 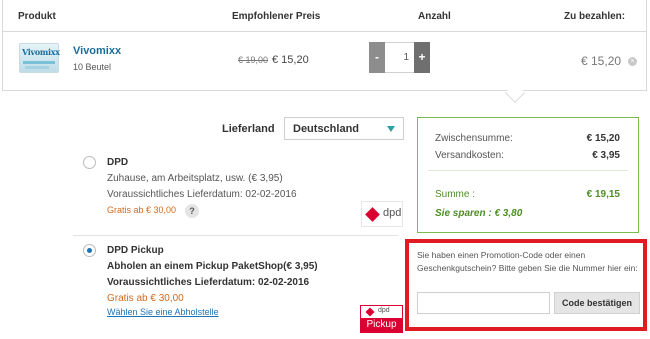 What do you see at coordinates (326, 129) in the screenshot?
I see `country-selected-value: Deutschland` at bounding box center [326, 129].